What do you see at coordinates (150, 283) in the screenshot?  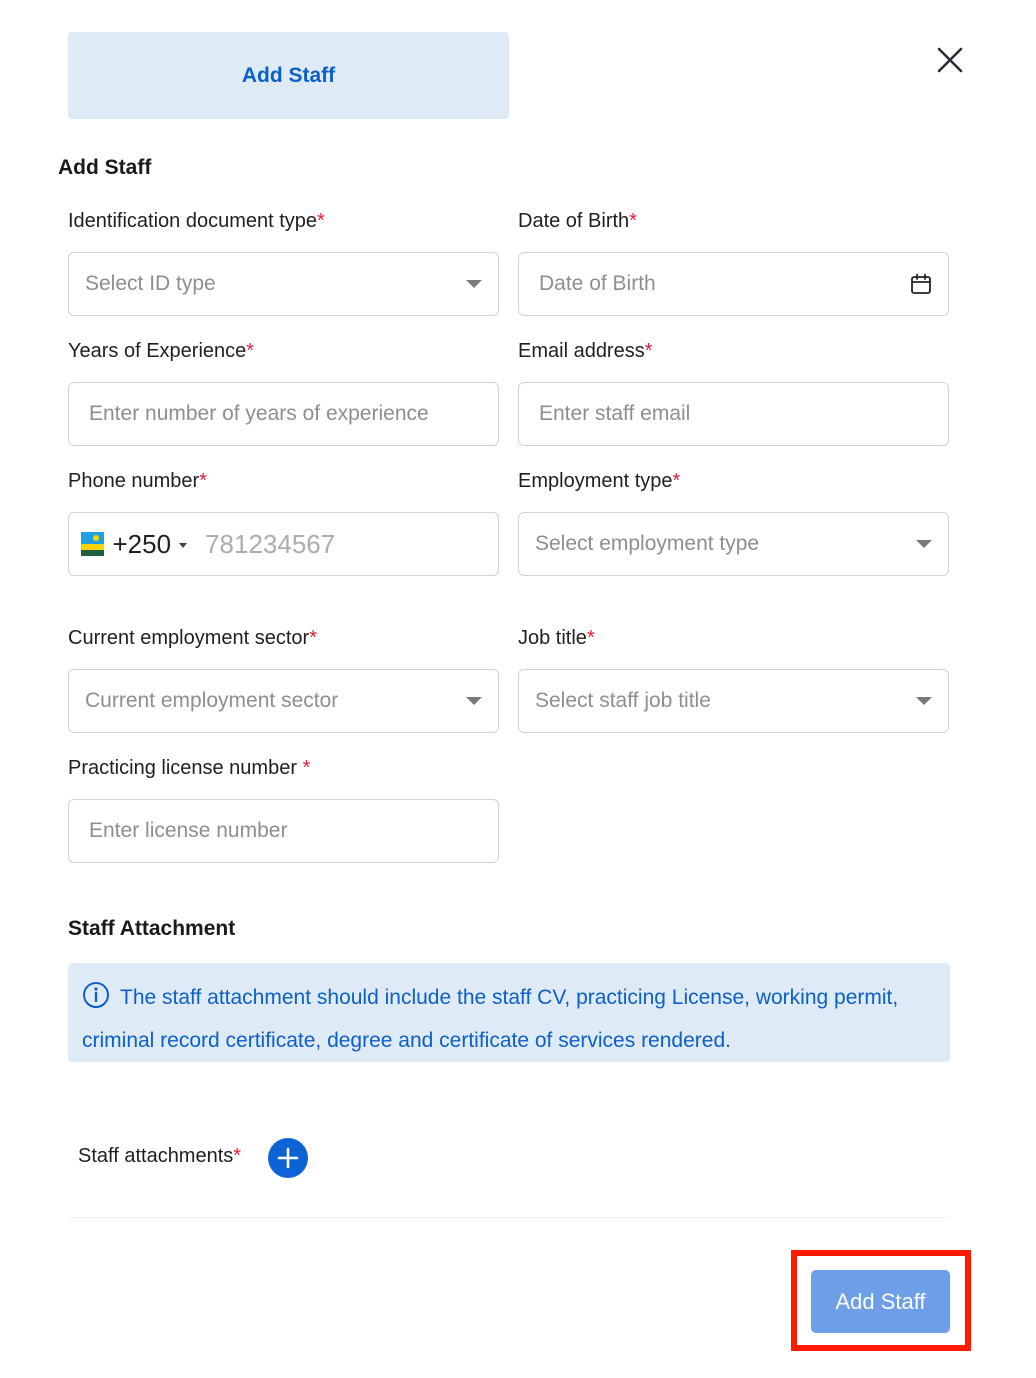 I see `id-type-placeholder: Select ID type` at bounding box center [150, 283].